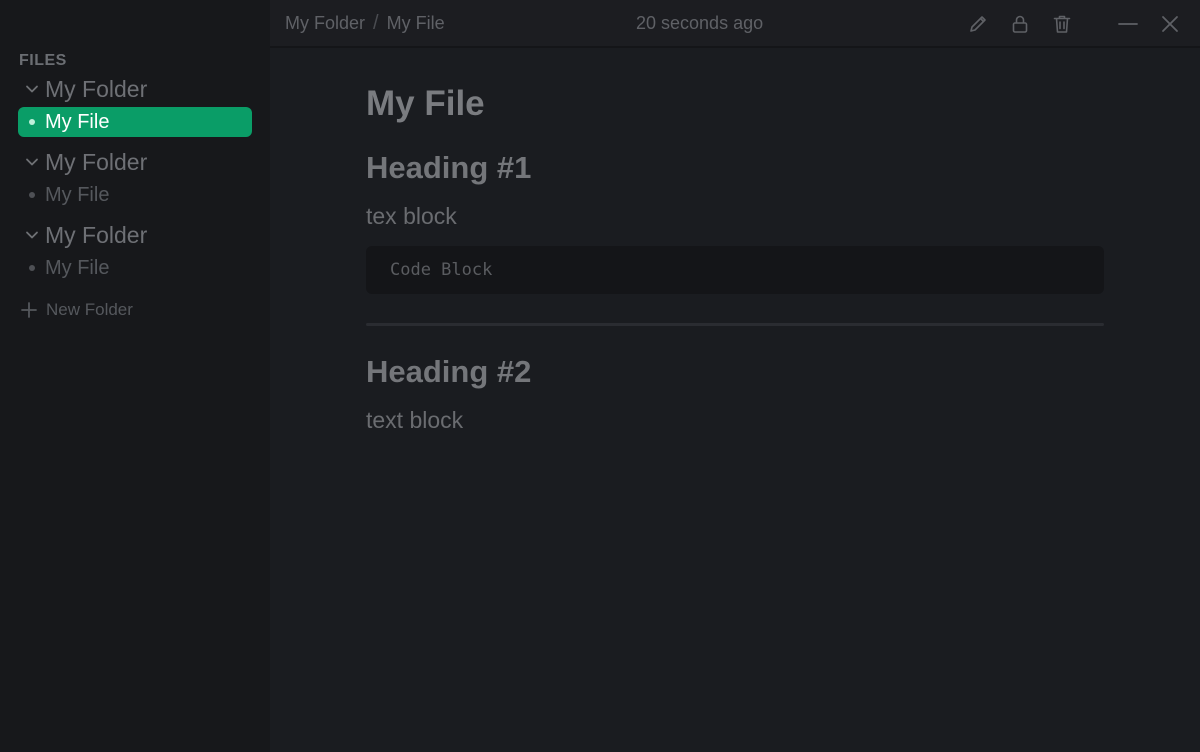 This screenshot has height=752, width=1200. What do you see at coordinates (735, 270) in the screenshot?
I see `code-block: Code Block` at bounding box center [735, 270].